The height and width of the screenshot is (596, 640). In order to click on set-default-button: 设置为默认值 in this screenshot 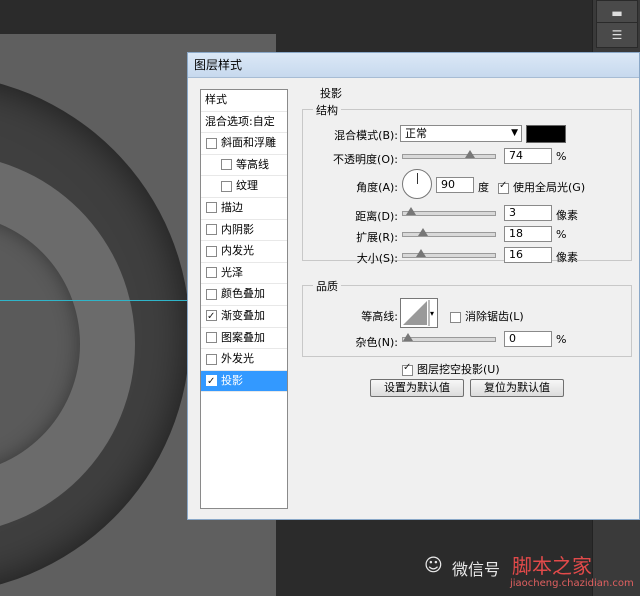, I will do `click(417, 388)`.